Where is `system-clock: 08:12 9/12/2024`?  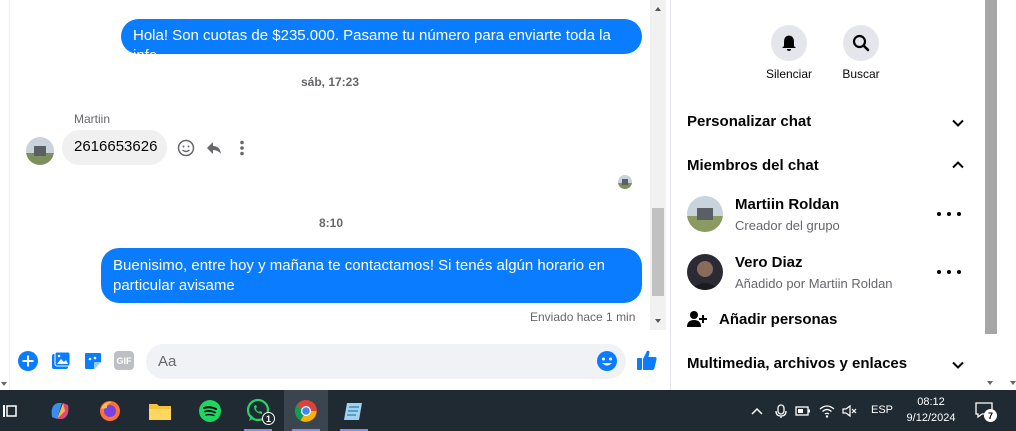
system-clock: 08:12 9/12/2024 is located at coordinates (931, 410).